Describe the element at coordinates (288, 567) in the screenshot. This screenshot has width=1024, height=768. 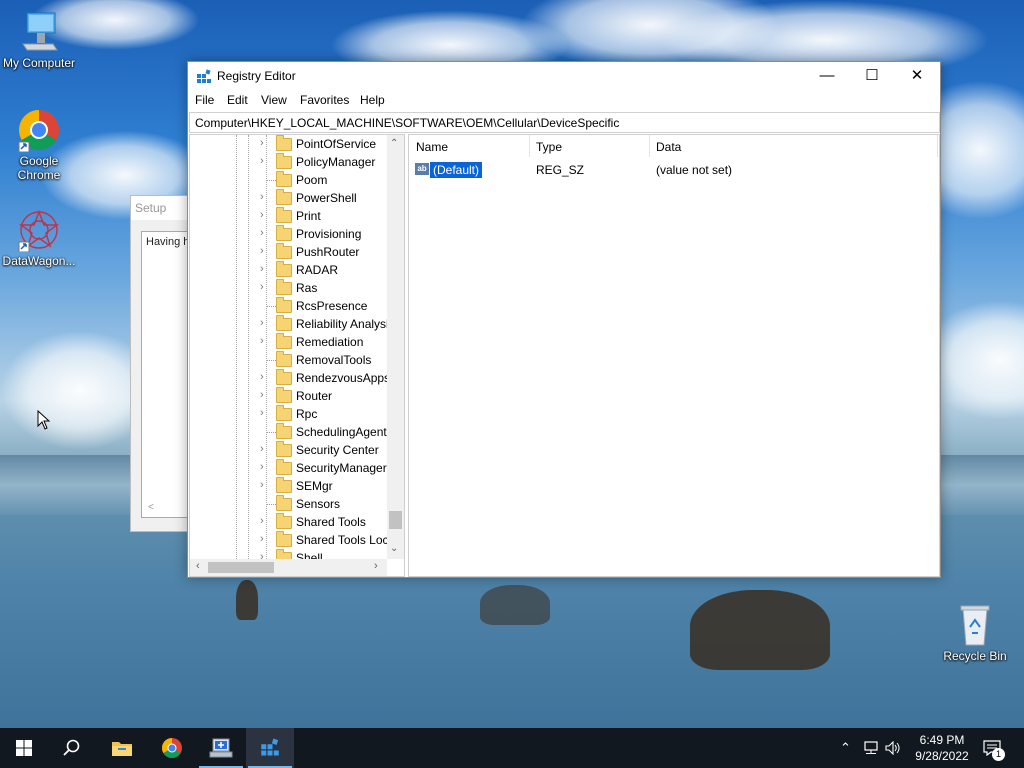
I see `tree-horizontal-scrollbar: ‹ ›` at that location.